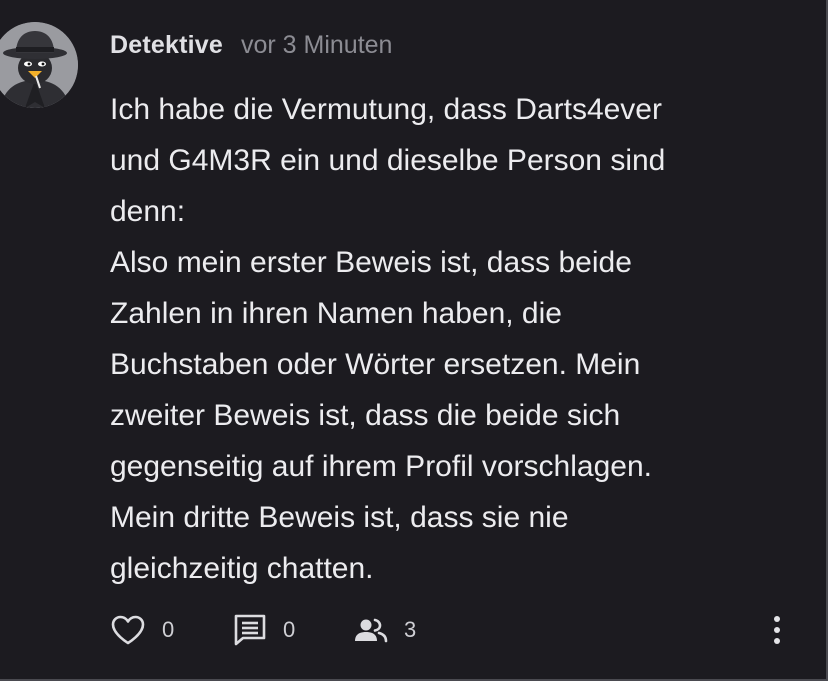 The height and width of the screenshot is (681, 828). What do you see at coordinates (336, 313) in the screenshot?
I see `post-line: Zahlen in ihren Namen haben, die` at bounding box center [336, 313].